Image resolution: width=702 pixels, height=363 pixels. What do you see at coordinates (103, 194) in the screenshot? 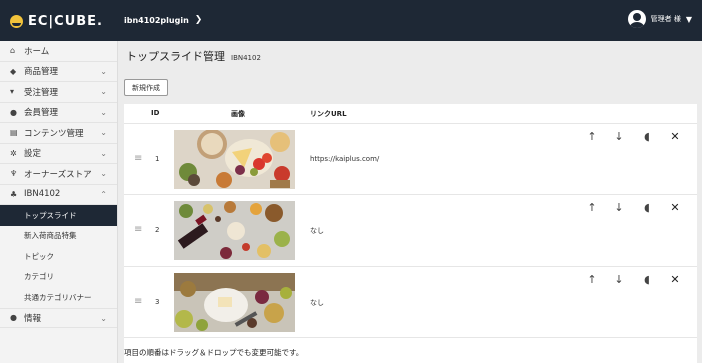
I see `chevron-up-icon: ⌃` at bounding box center [103, 194].